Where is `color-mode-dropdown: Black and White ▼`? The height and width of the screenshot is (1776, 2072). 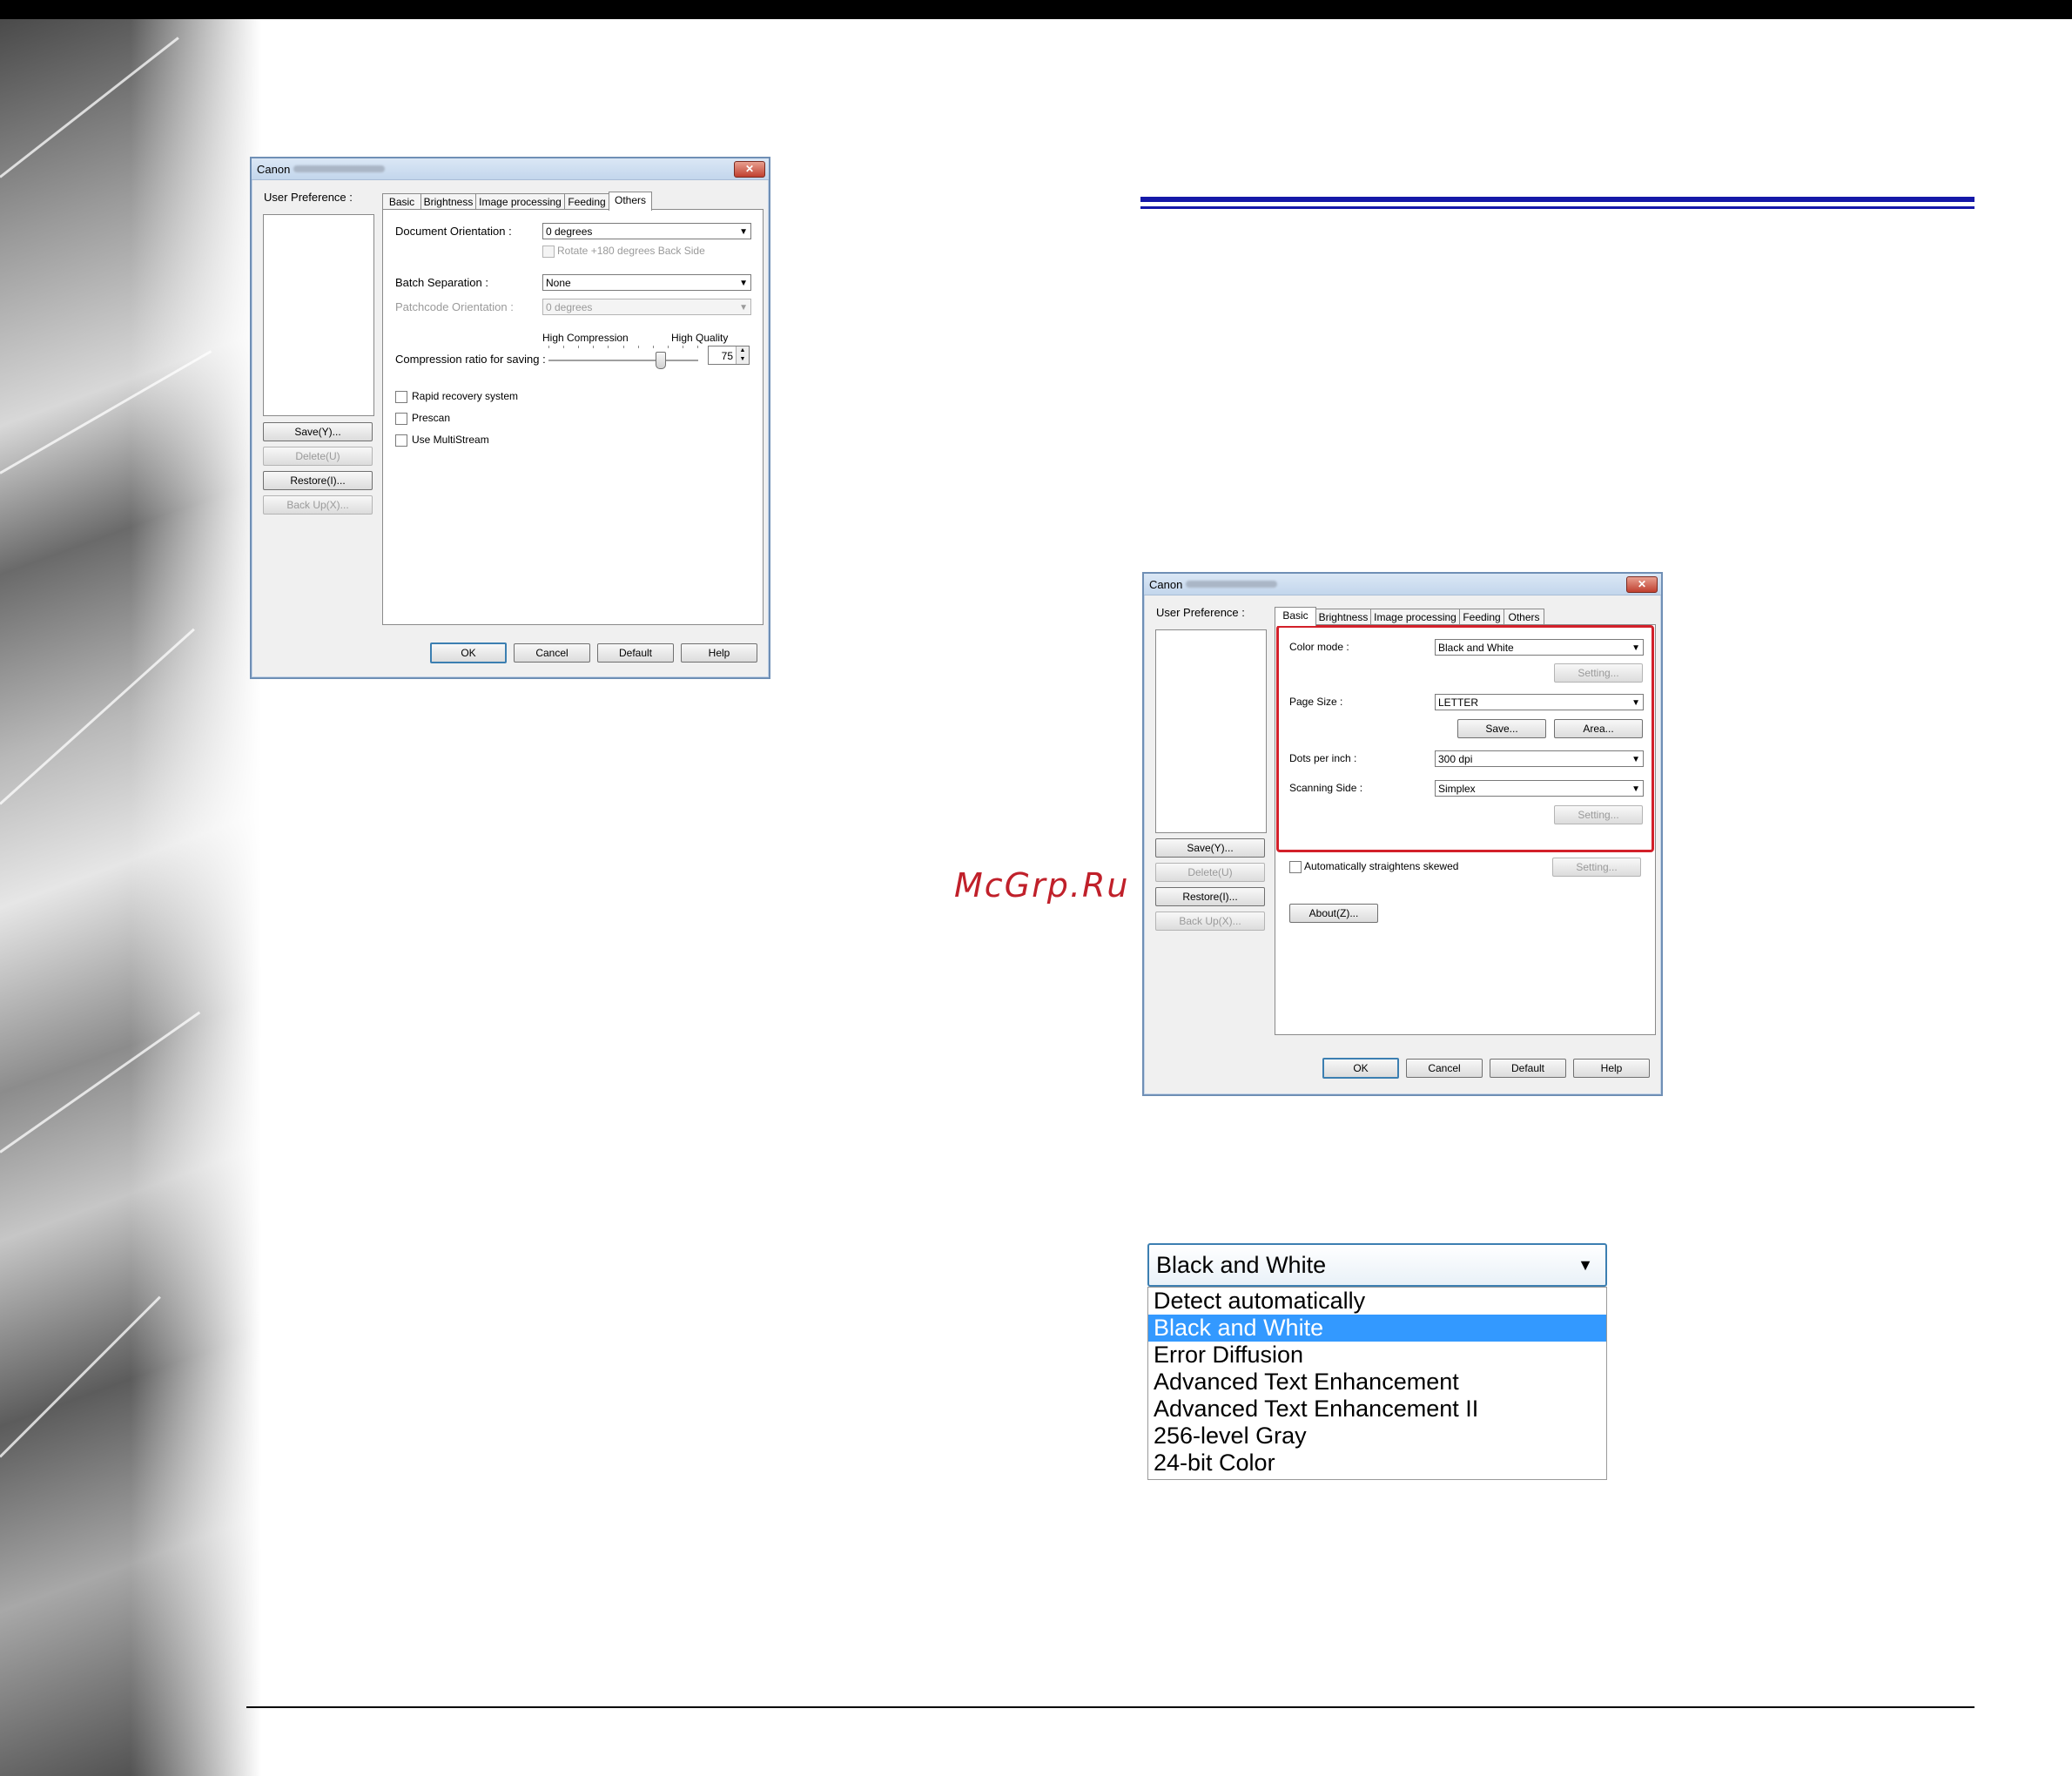 color-mode-dropdown: Black and White ▼ is located at coordinates (1377, 1265).